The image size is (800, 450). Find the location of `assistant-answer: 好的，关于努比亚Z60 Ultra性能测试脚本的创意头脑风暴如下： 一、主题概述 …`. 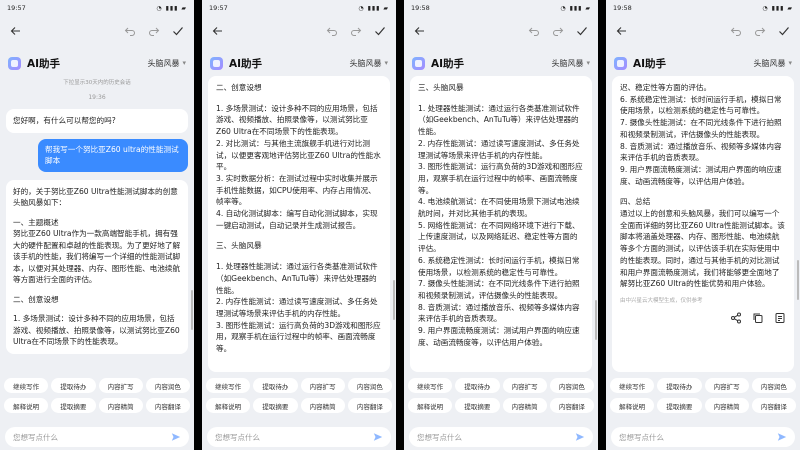

assistant-answer: 好的，关于努比亚Z60 Ultra性能测试脚本的创意头脑风暴如下： 一、主题概述 … is located at coordinates (97, 266).